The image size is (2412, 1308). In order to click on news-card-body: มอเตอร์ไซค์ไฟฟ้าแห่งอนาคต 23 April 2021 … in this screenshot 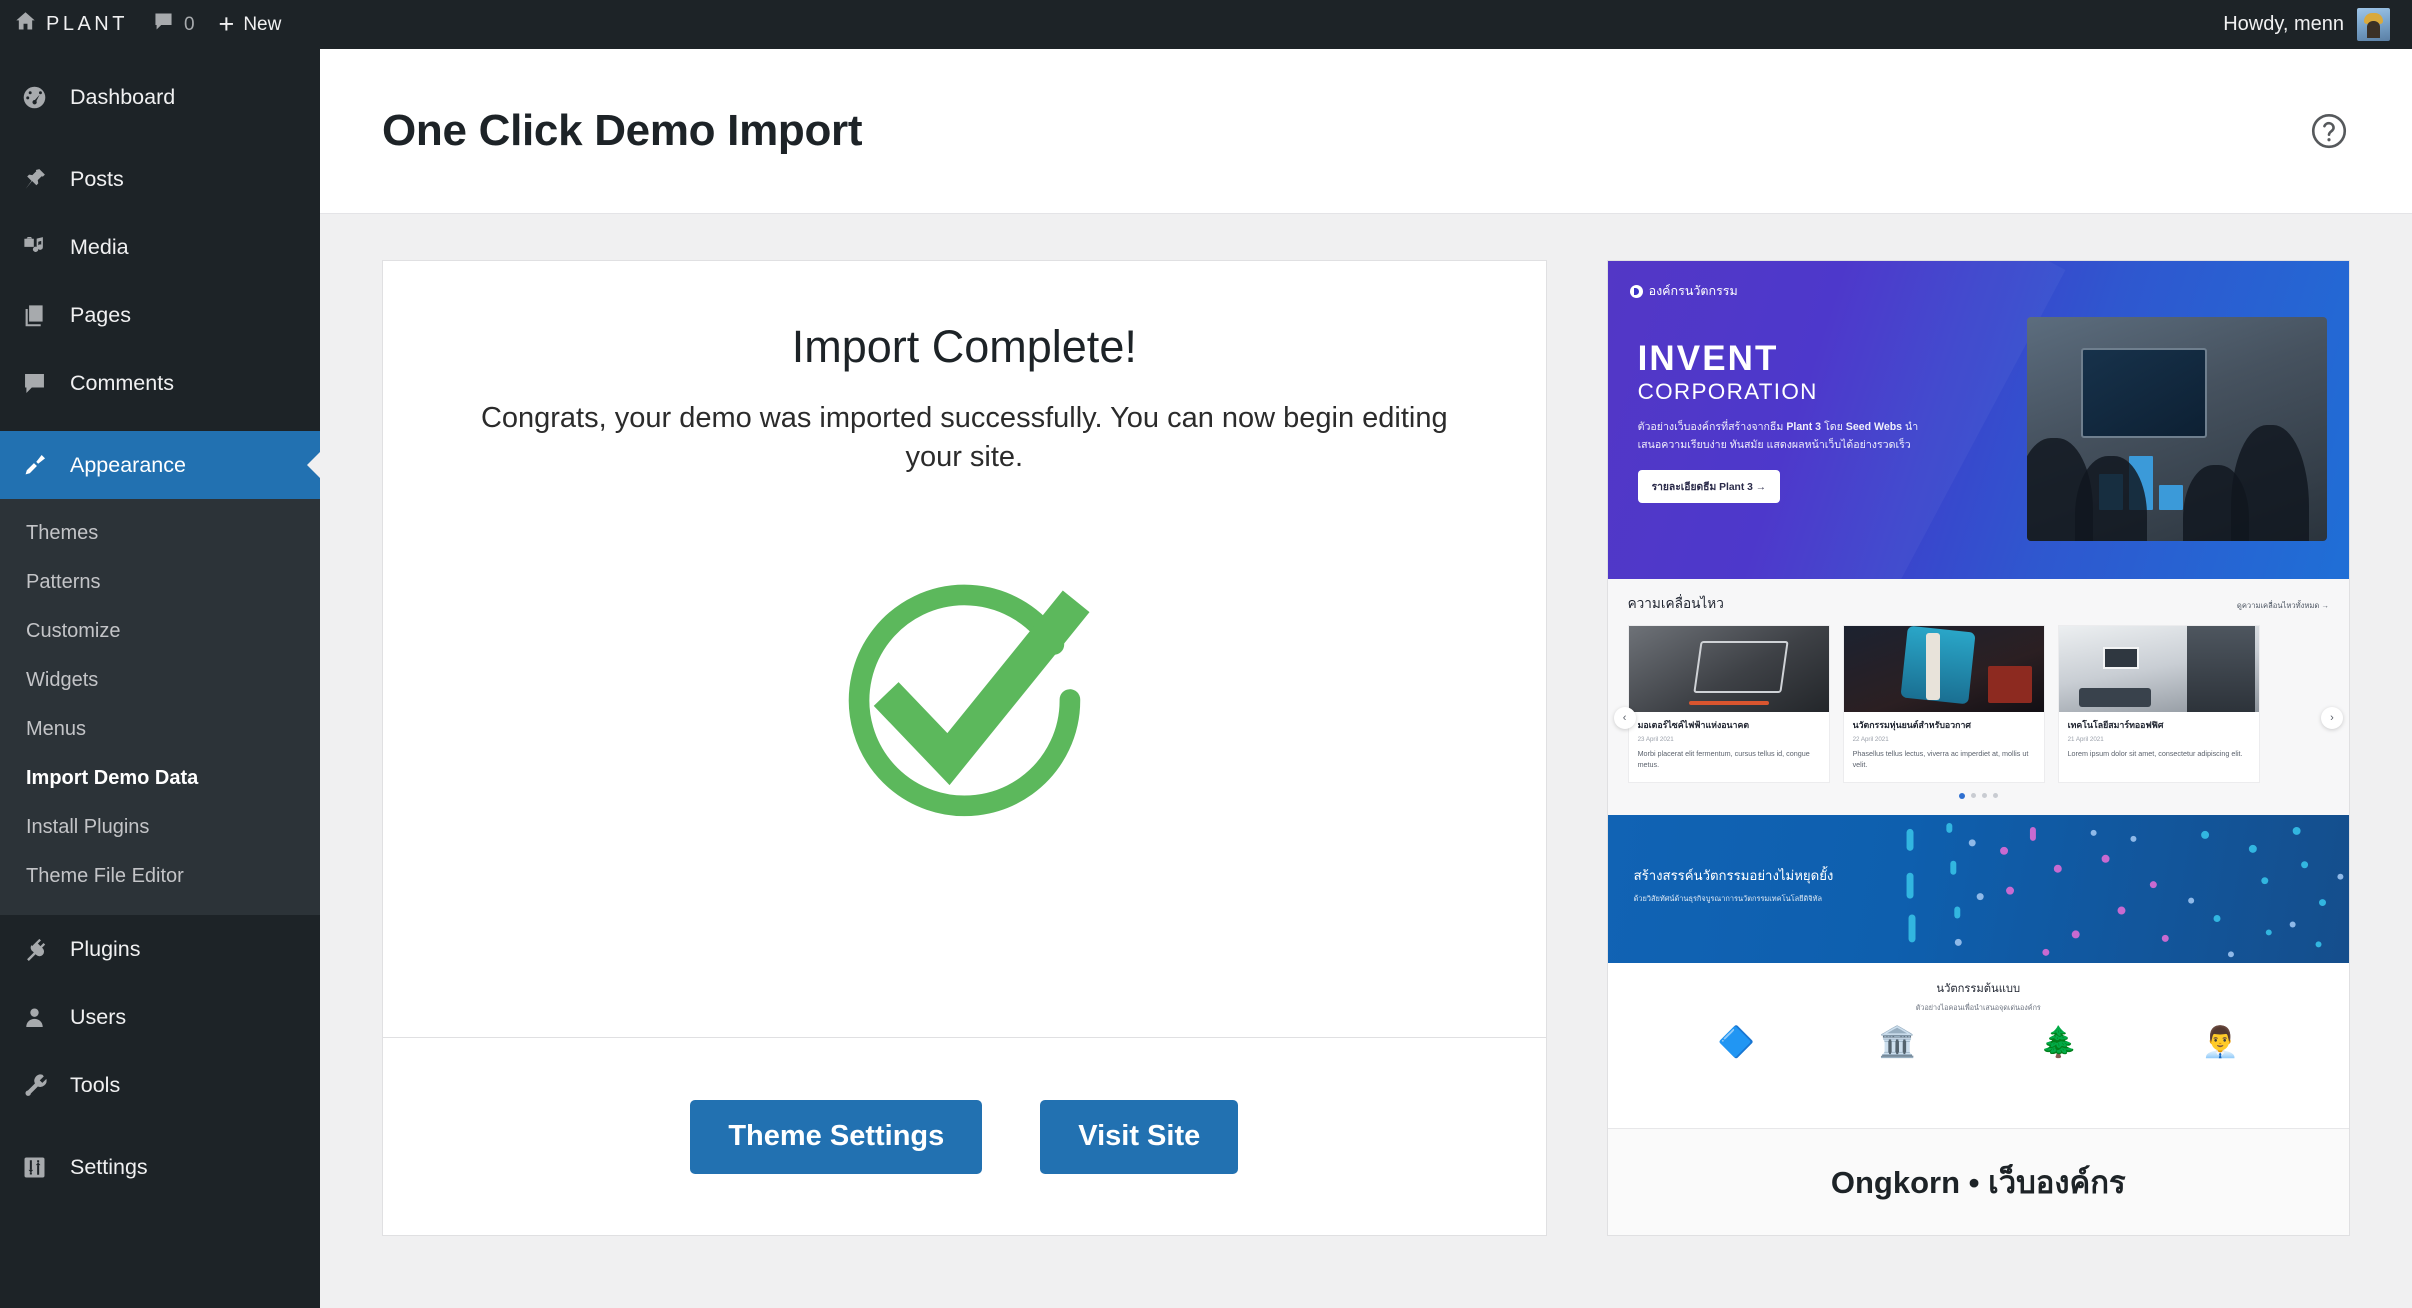, I will do `click(1729, 747)`.